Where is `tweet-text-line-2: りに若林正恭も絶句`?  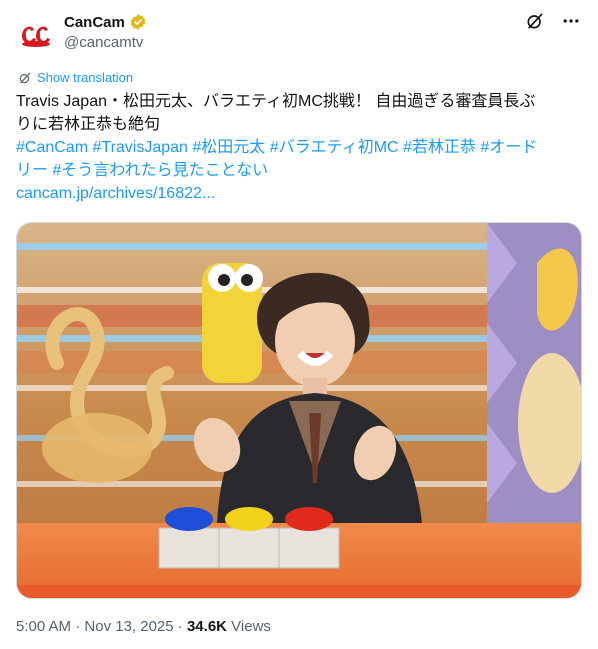
tweet-text-line-2: りに若林正恭も絶句 is located at coordinates (88, 124).